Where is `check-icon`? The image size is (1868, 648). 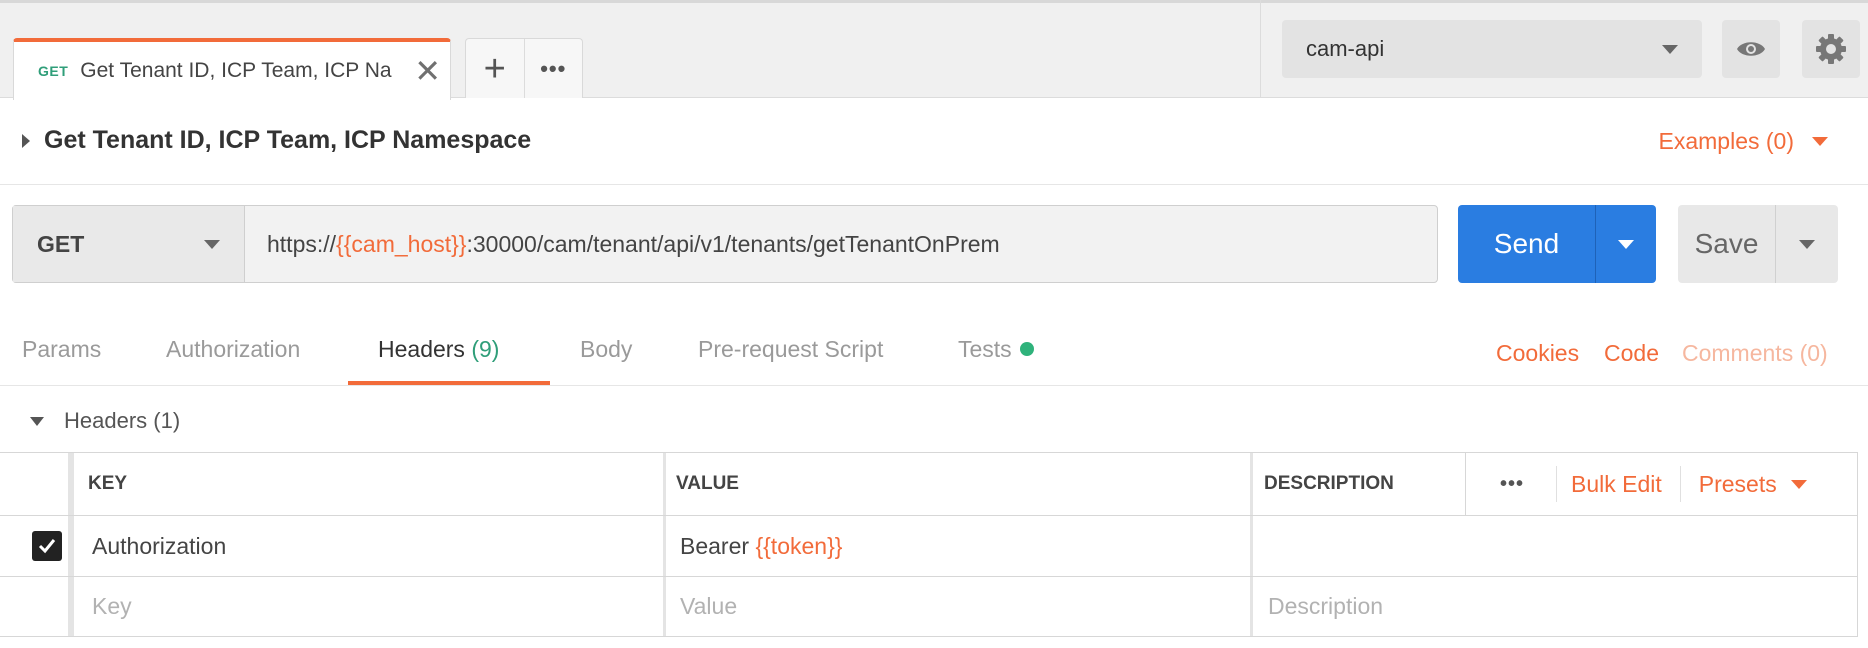
check-icon is located at coordinates (47, 546).